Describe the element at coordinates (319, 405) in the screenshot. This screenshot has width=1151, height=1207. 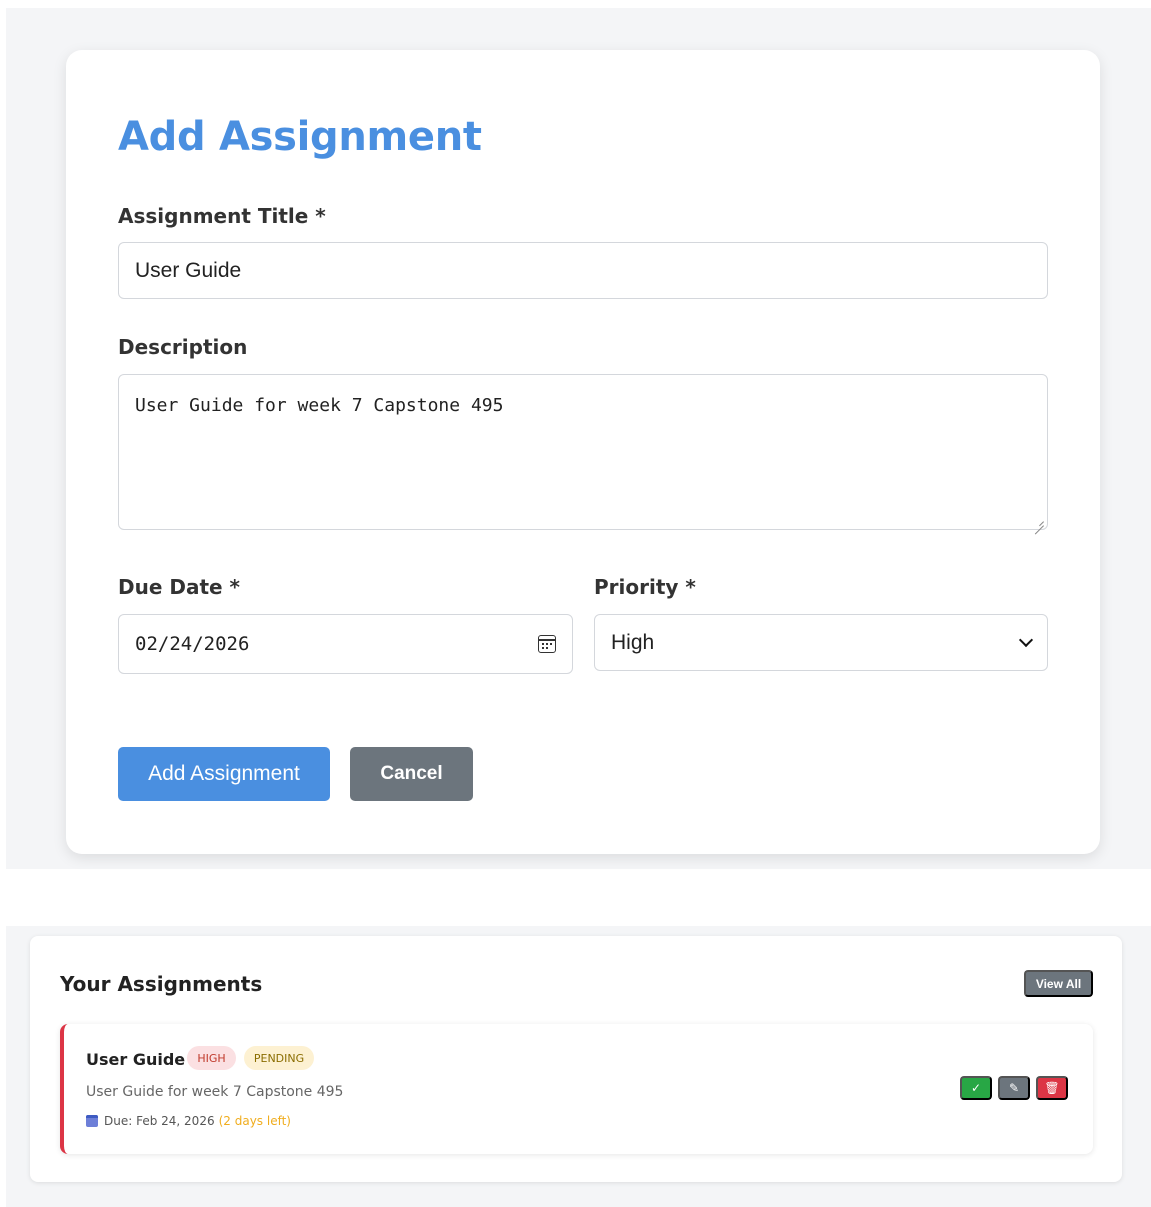
I see `description-value: User Guide for week 7 Capstone 495` at that location.